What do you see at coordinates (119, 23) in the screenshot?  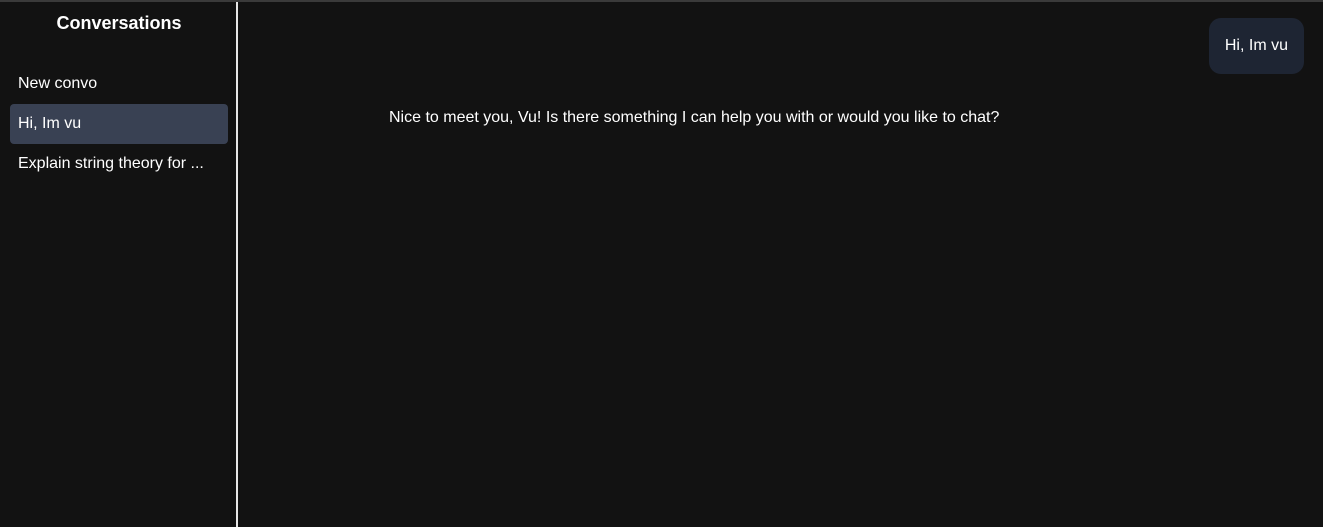 I see `sidebar-title: Conversations` at bounding box center [119, 23].